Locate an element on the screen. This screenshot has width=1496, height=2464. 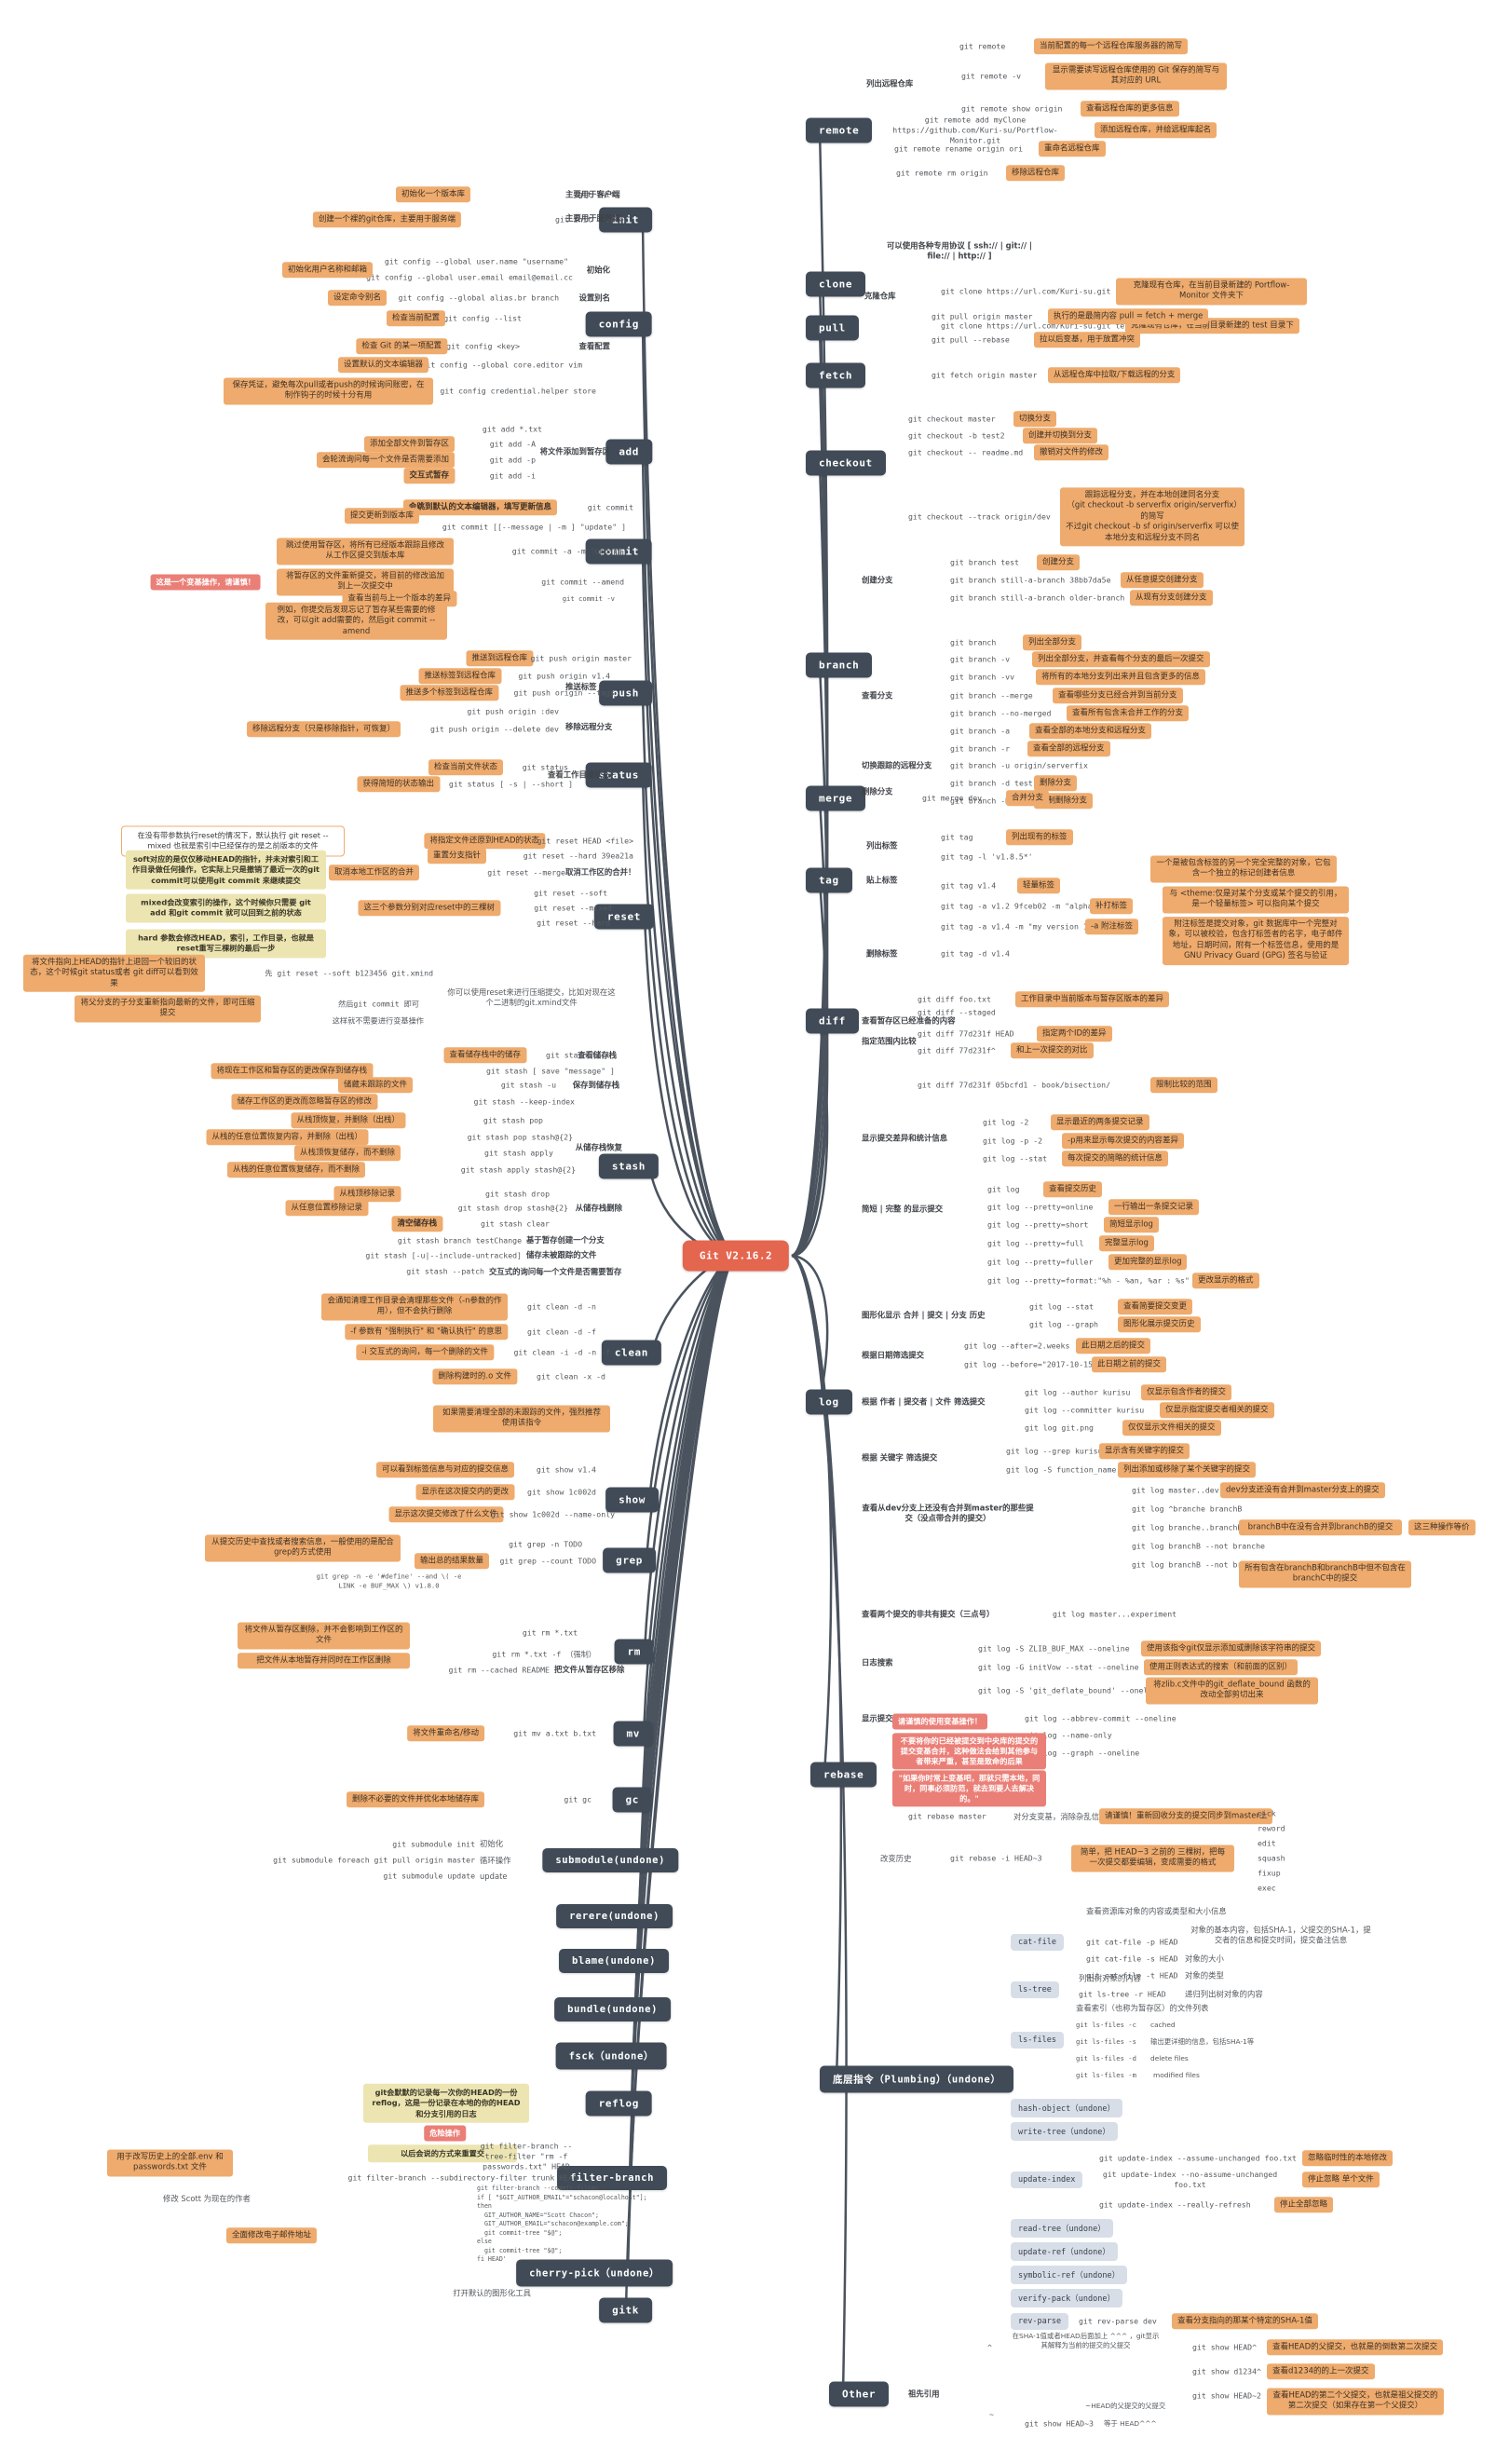
branch-node-remote: remote is located at coordinates (839, 130).